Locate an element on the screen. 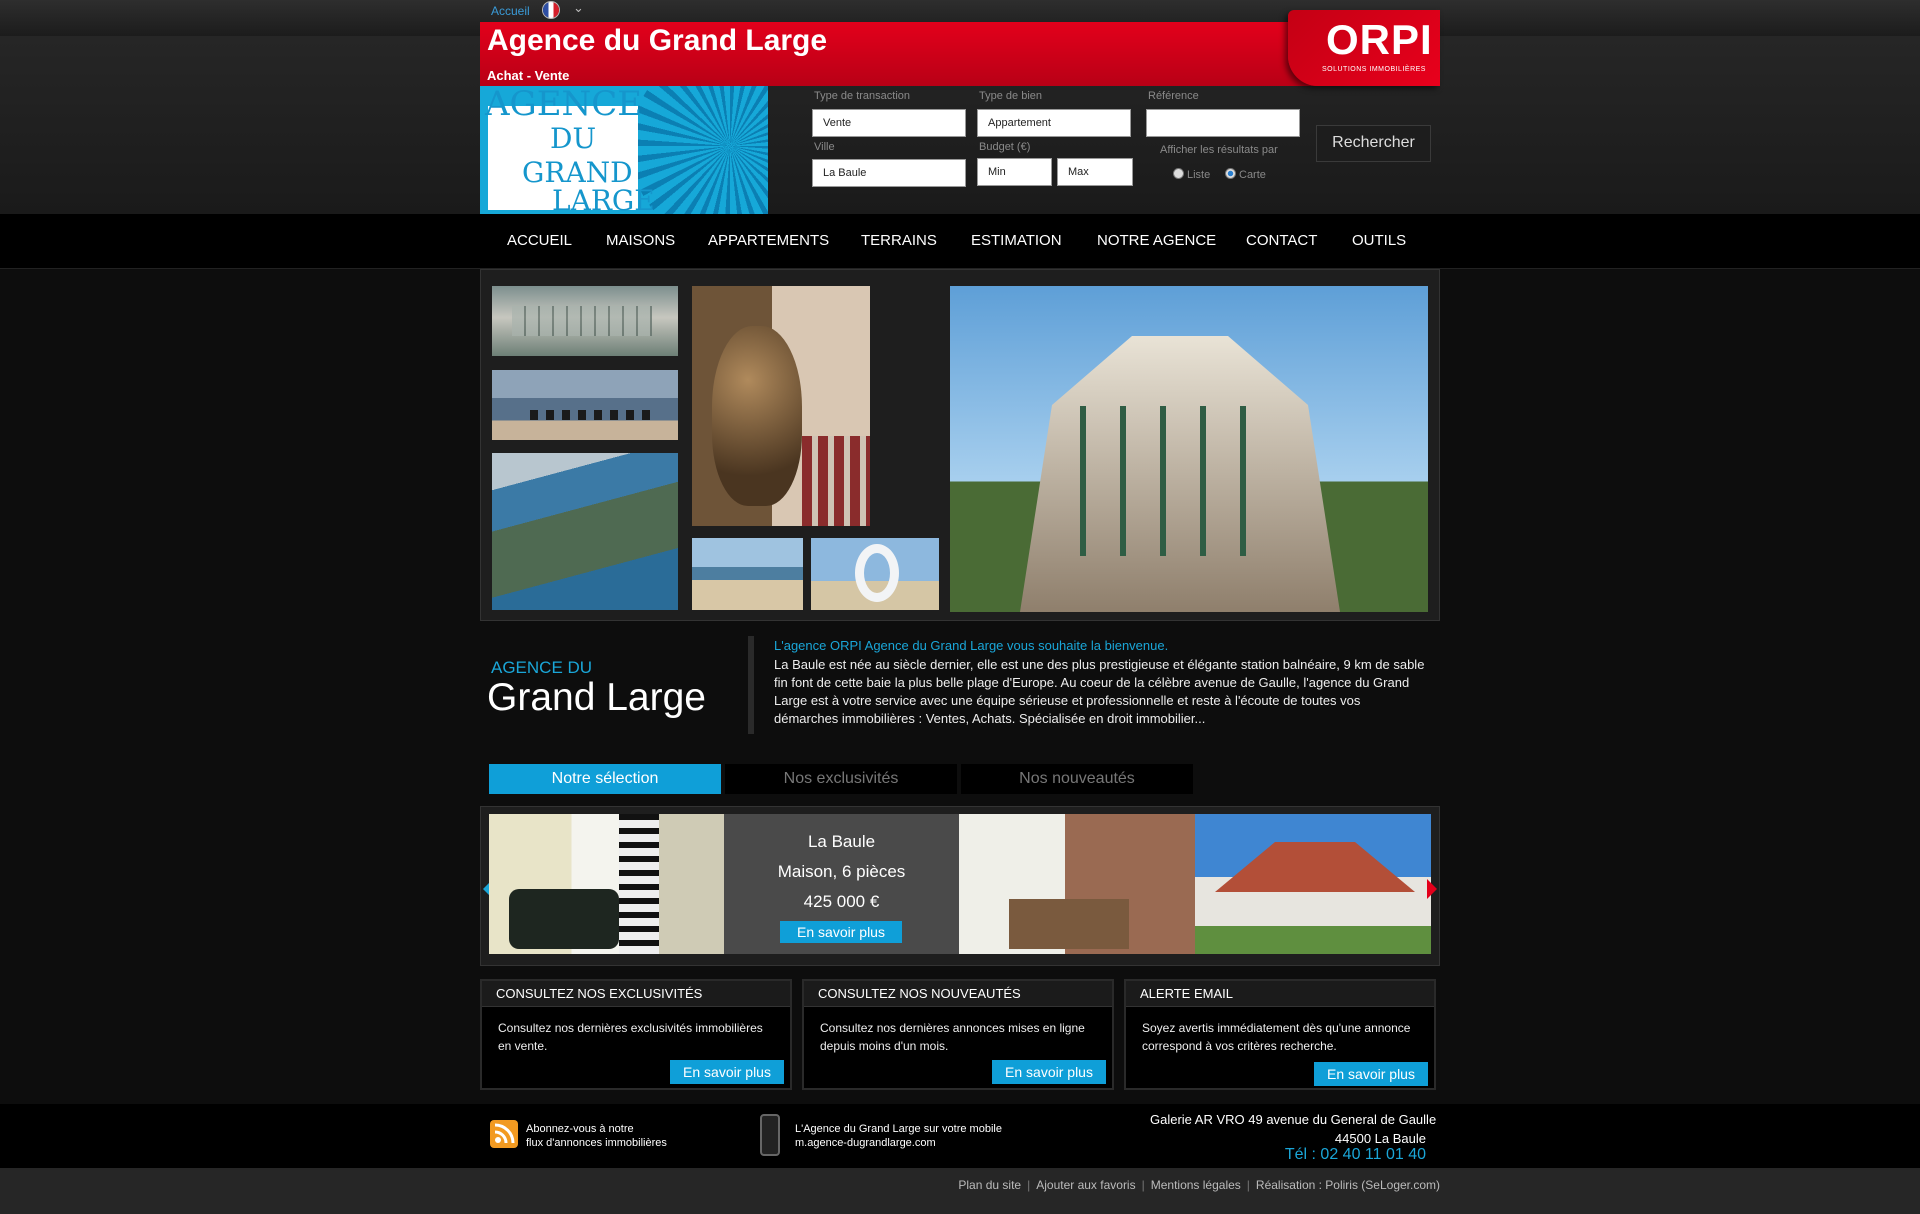  budget-min-input: Min is located at coordinates (1014, 172).